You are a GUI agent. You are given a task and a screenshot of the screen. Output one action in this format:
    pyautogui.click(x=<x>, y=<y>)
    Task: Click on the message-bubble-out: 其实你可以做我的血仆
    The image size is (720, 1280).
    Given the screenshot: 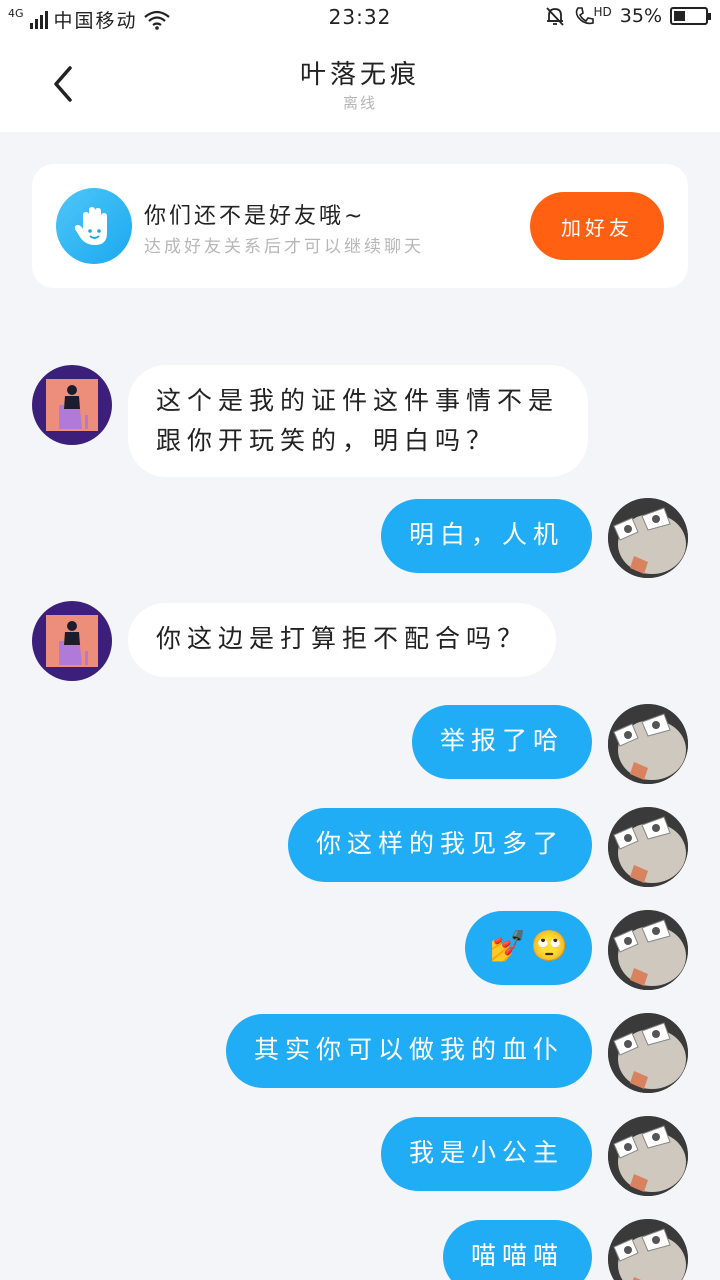 What is the action you would take?
    pyautogui.click(x=408, y=1051)
    